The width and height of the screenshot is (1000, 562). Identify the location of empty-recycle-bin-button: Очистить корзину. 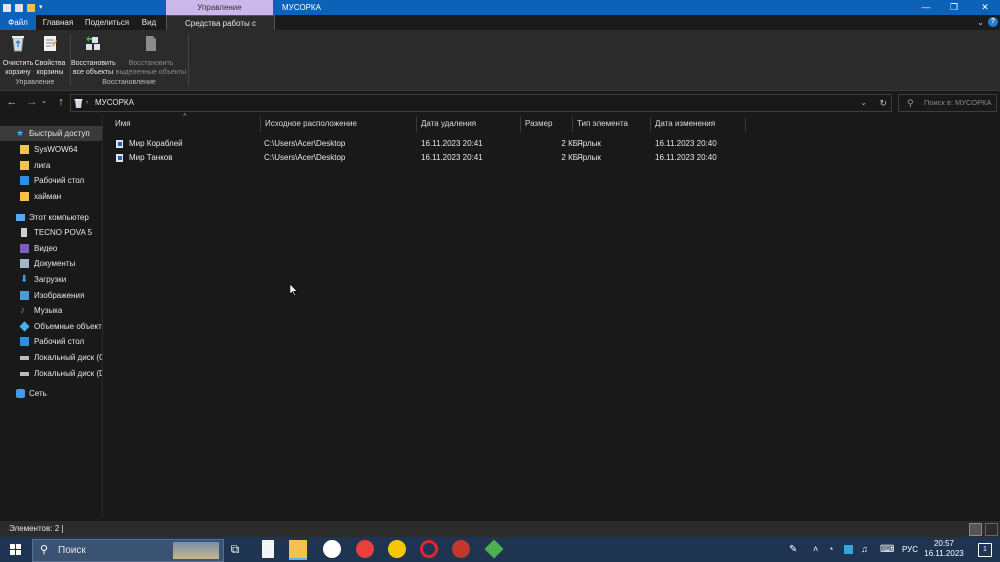
(18, 55).